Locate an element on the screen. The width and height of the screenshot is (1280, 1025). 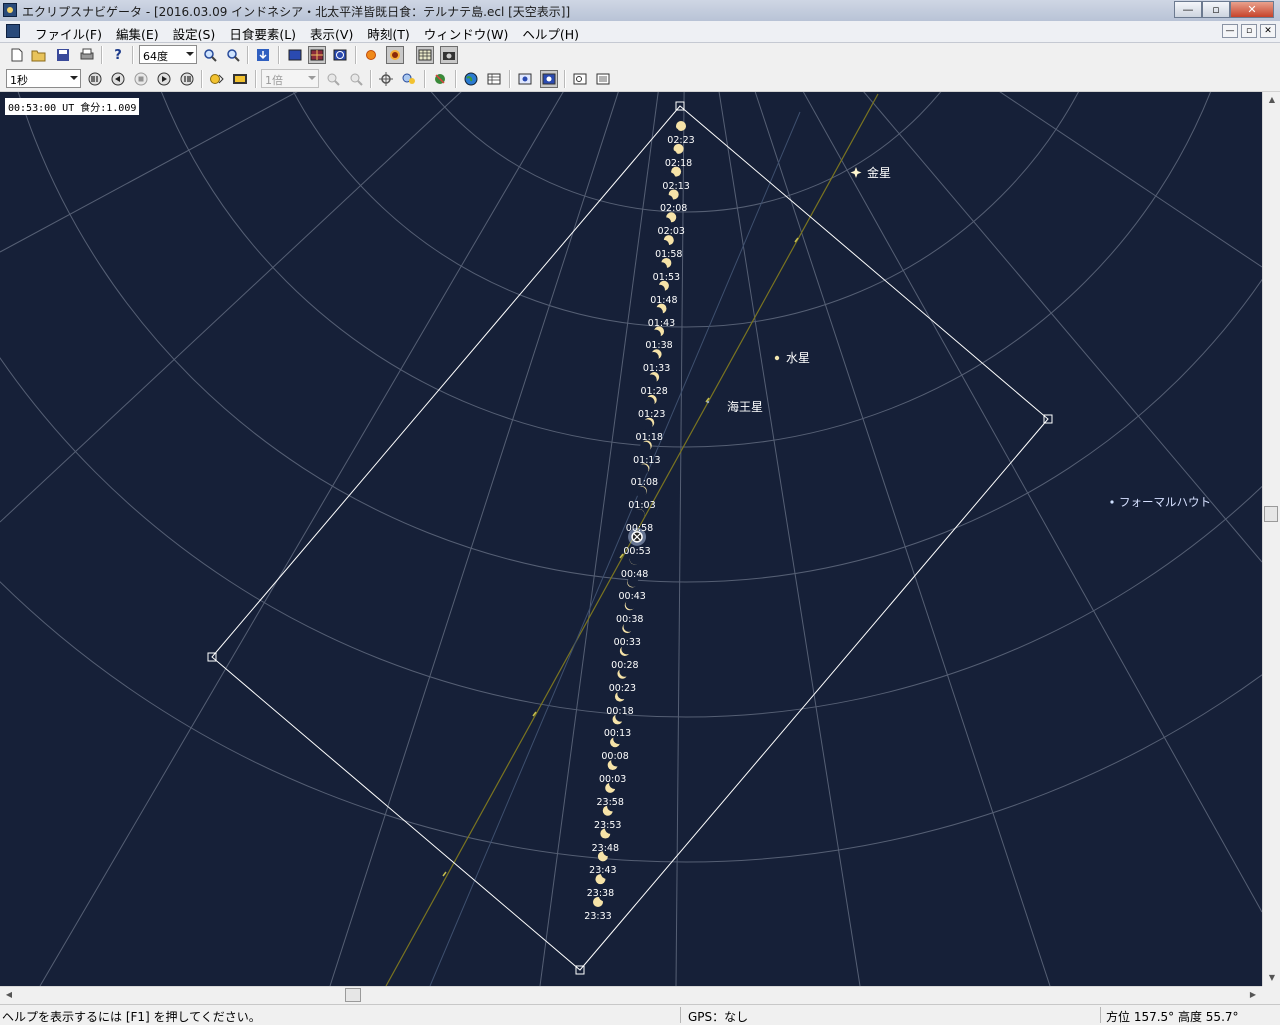
sun-time-label: 01:58 is located at coordinates (669, 255).